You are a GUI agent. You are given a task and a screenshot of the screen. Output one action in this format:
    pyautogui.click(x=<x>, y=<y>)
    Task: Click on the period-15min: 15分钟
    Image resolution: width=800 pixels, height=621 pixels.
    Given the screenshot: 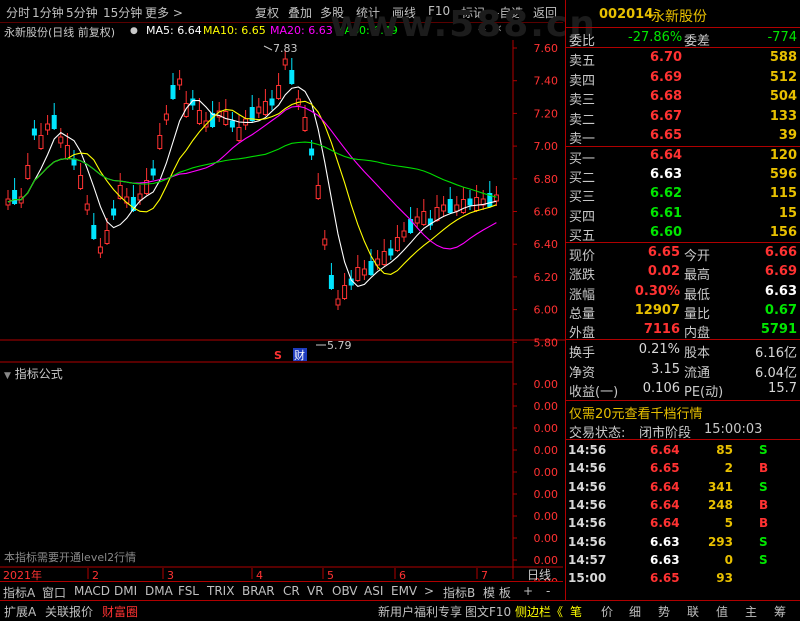 What is the action you would take?
    pyautogui.click(x=122, y=12)
    